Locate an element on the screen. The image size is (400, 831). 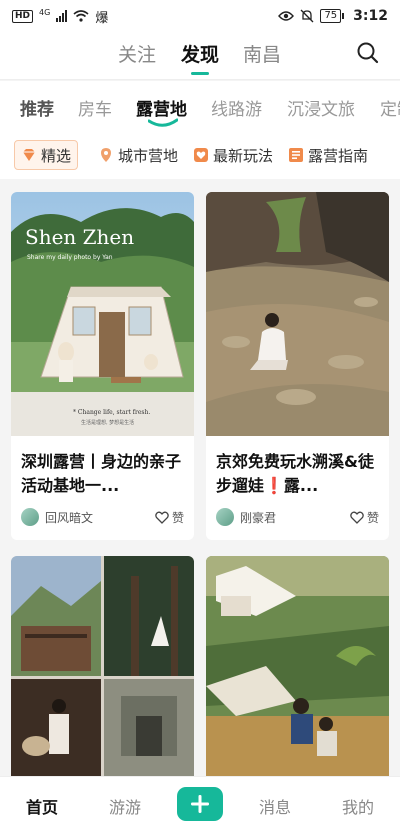
status-bar: HD 4G 爆 75 3:12 is located at coordinates (200, 16).